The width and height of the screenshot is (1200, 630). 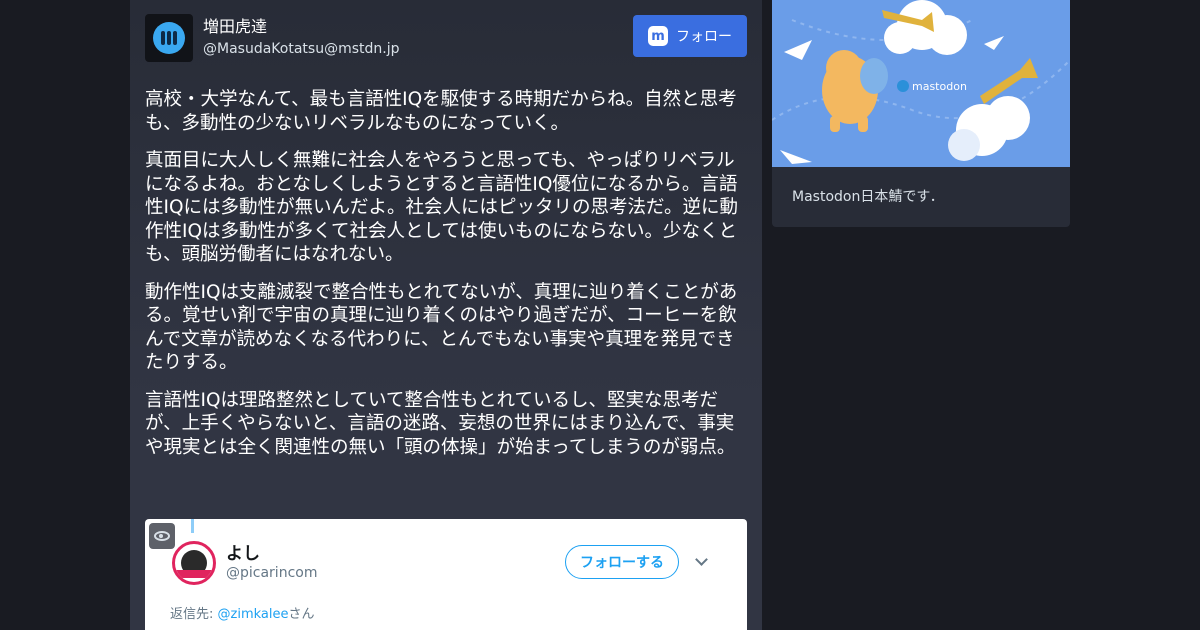 I want to click on account-names: 増田虎達 @MasudaKotatsu@mstdn.jp, so click(x=301, y=38).